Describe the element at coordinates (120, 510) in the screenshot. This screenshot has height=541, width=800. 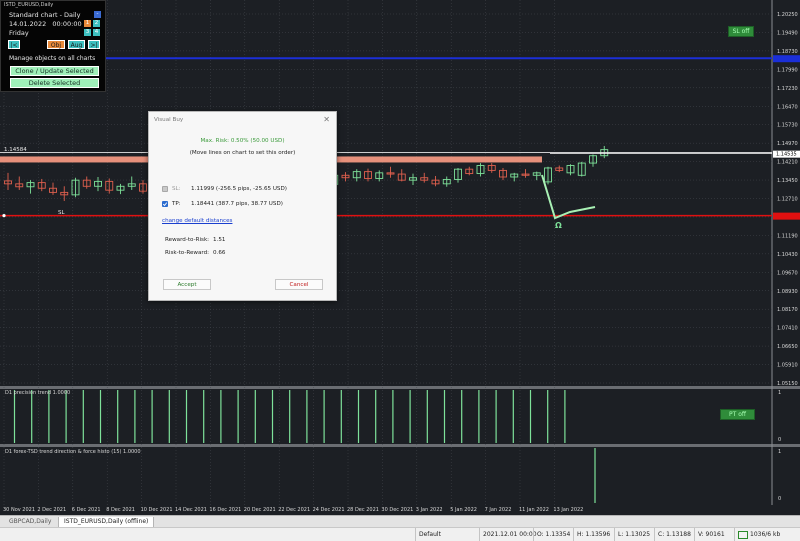
I see `x-tick-label: 8 Dec 2021` at that location.